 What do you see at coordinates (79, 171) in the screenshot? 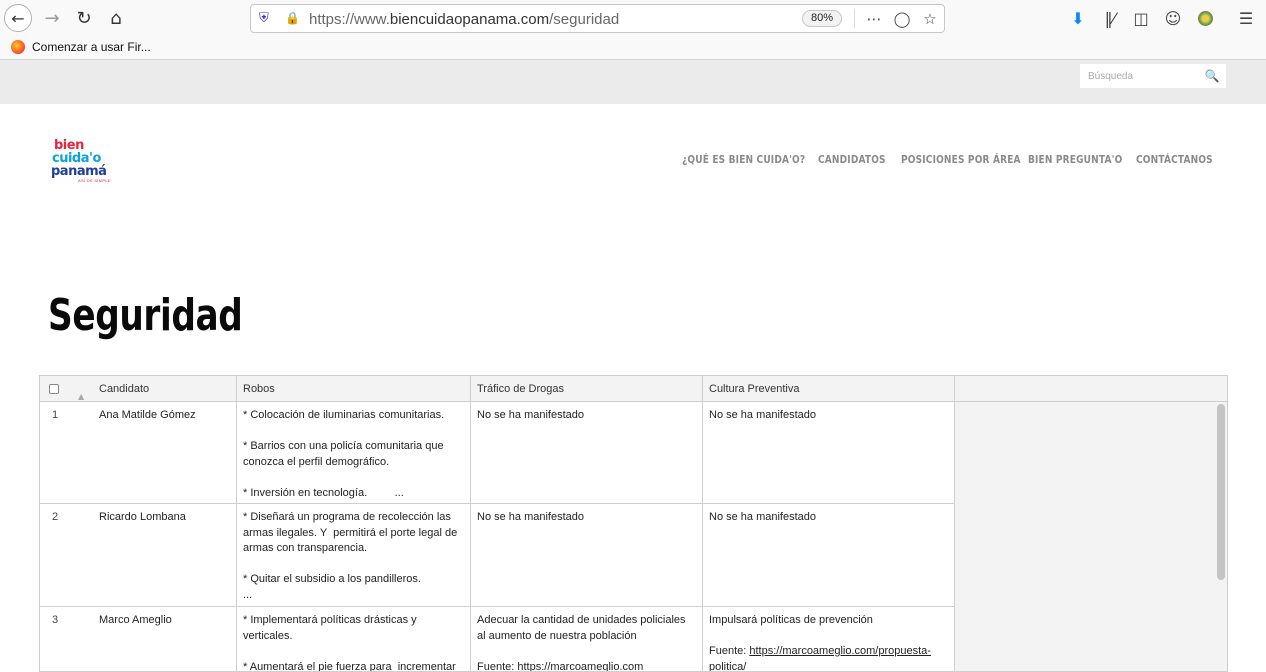
I see `logo-line-3: panamá` at bounding box center [79, 171].